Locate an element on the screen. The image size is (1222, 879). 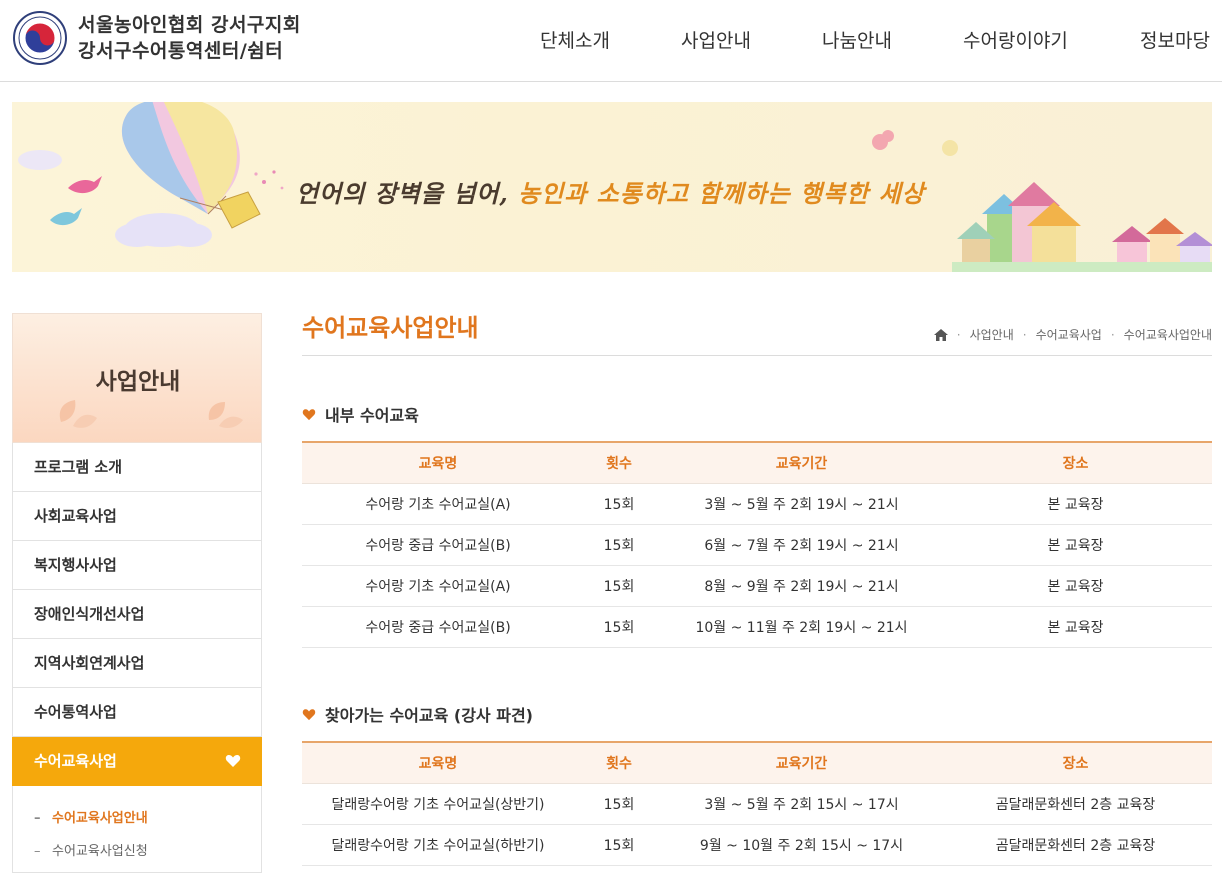
sidebar-title: 사업안내 is located at coordinates (138, 382).